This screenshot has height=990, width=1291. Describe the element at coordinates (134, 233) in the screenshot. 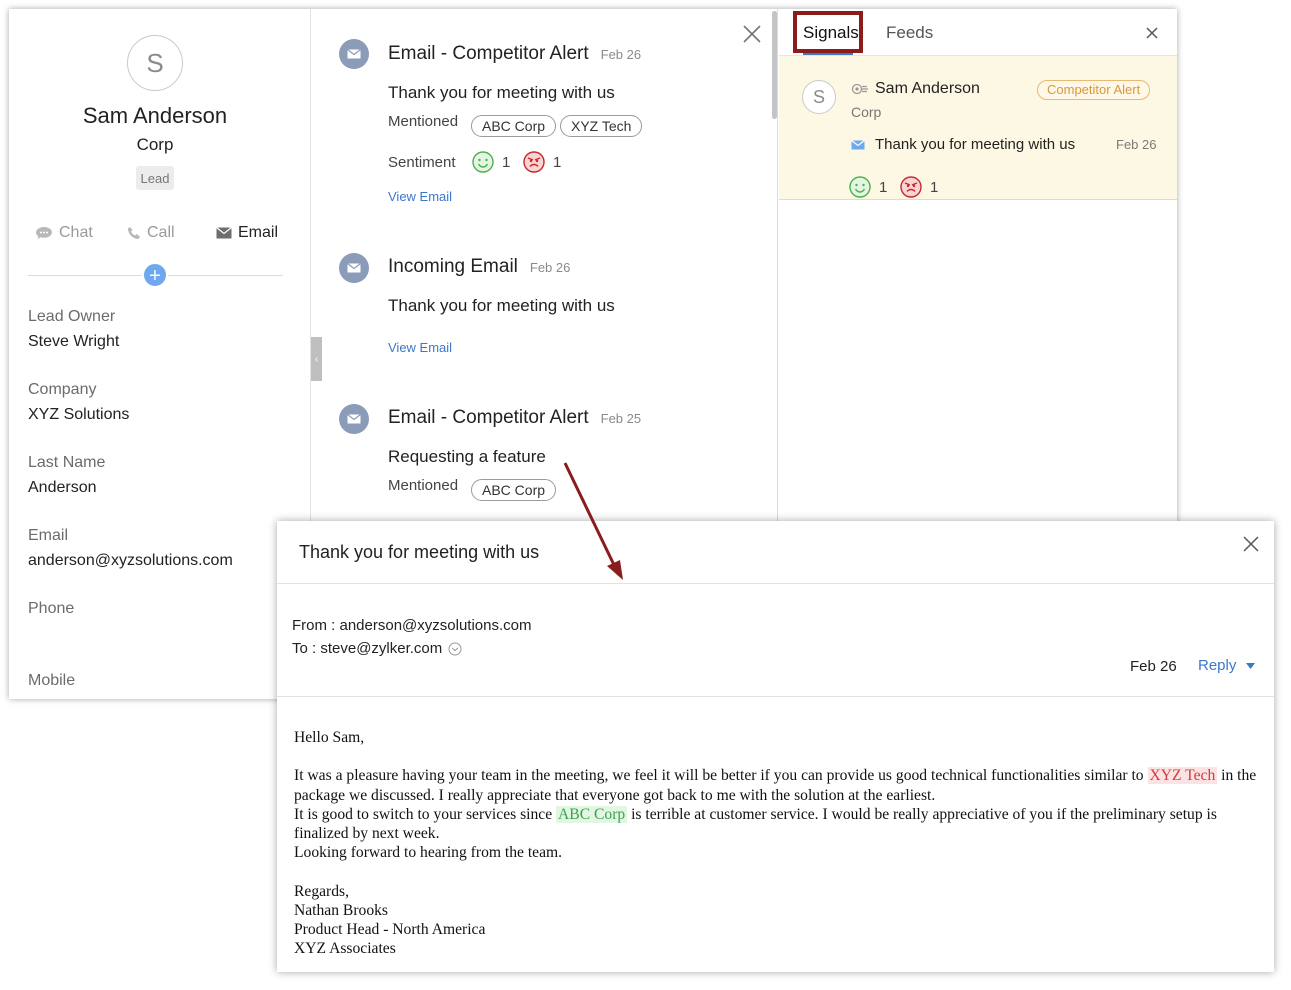

I see `phone-icon` at that location.